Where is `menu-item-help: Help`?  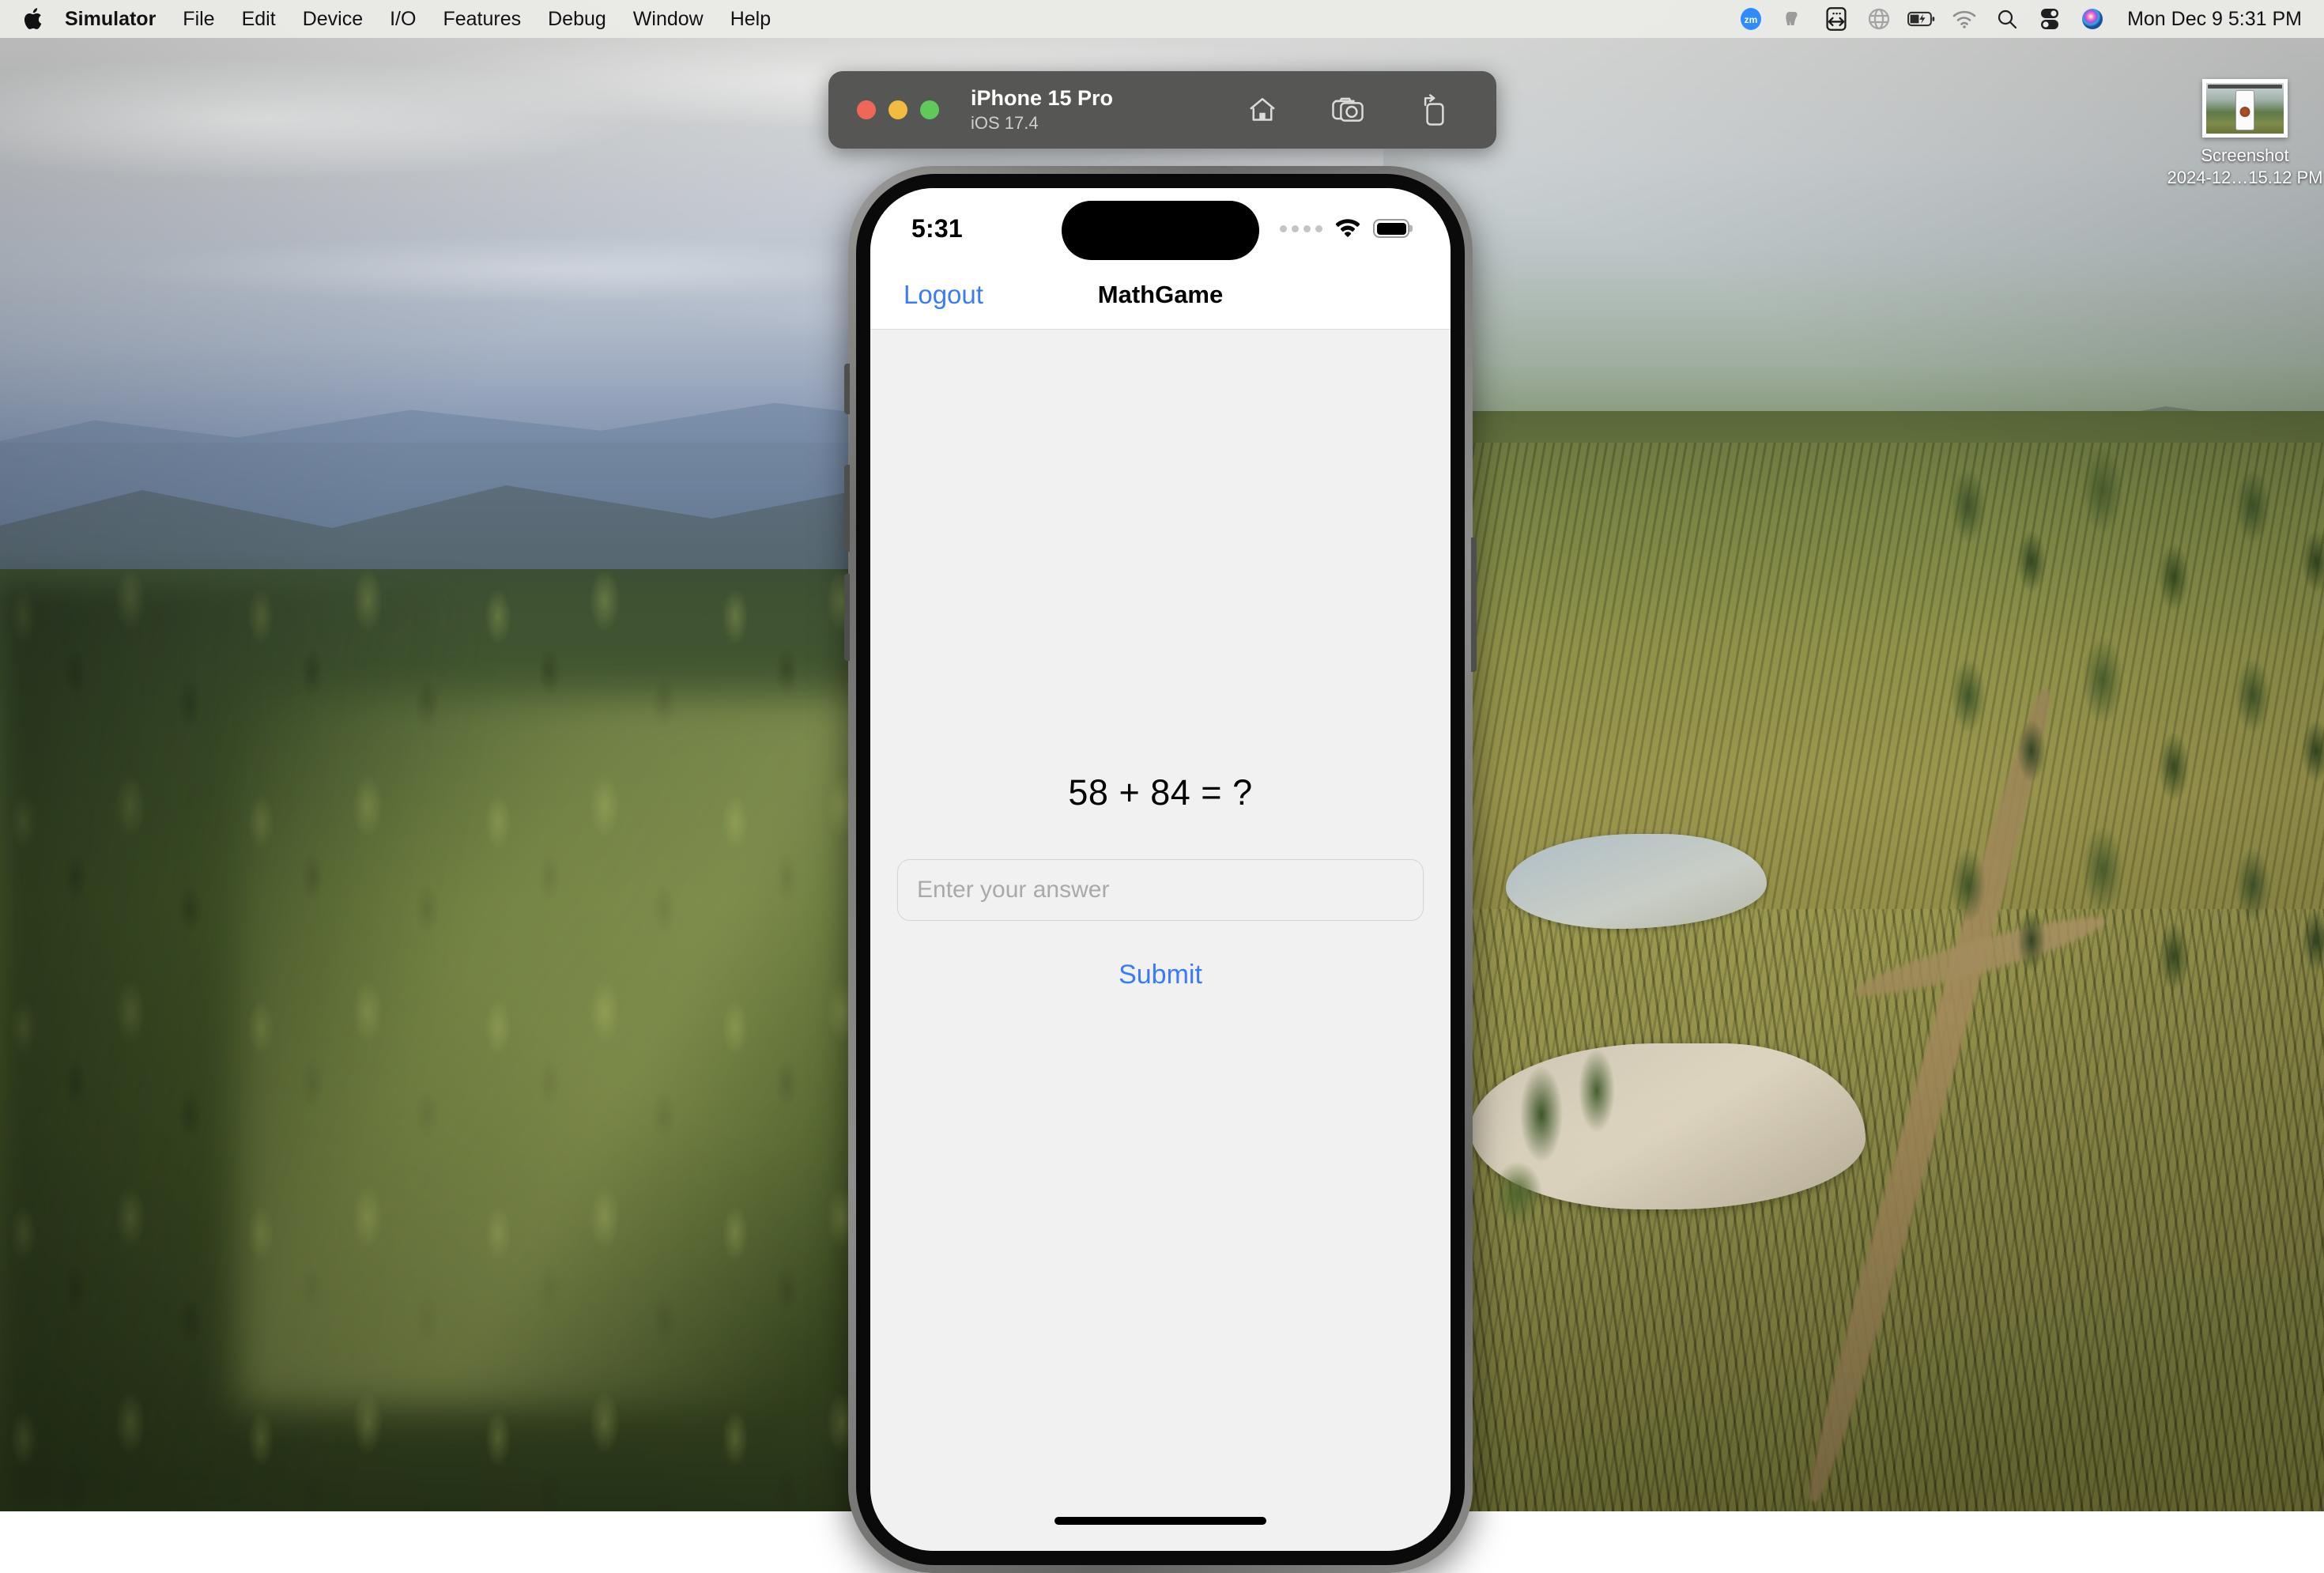
menu-item-help: Help is located at coordinates (750, 19).